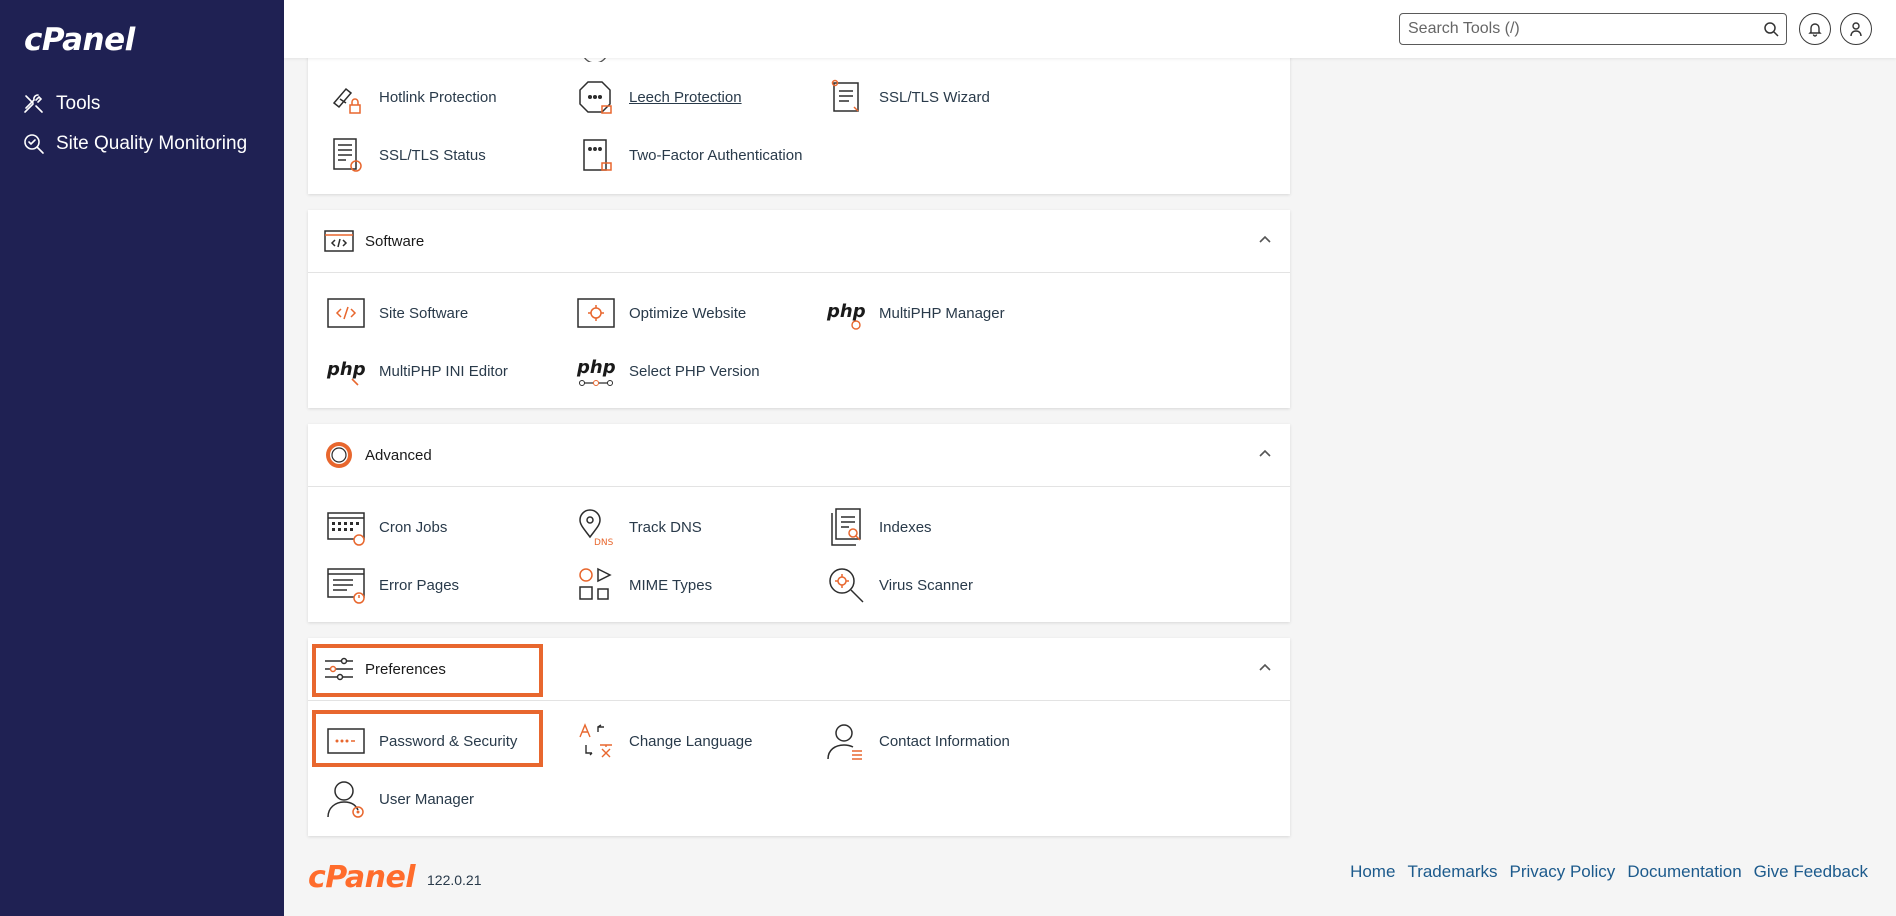  I want to click on error-pages-link: Error Pages, so click(392, 585).